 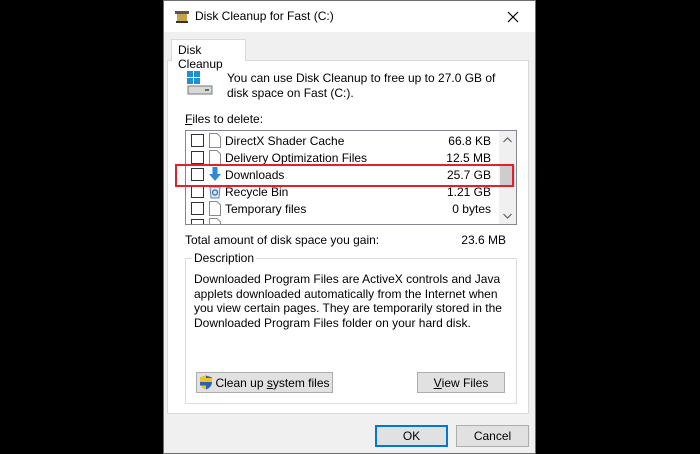 What do you see at coordinates (200, 83) in the screenshot?
I see `disk-drive-icon` at bounding box center [200, 83].